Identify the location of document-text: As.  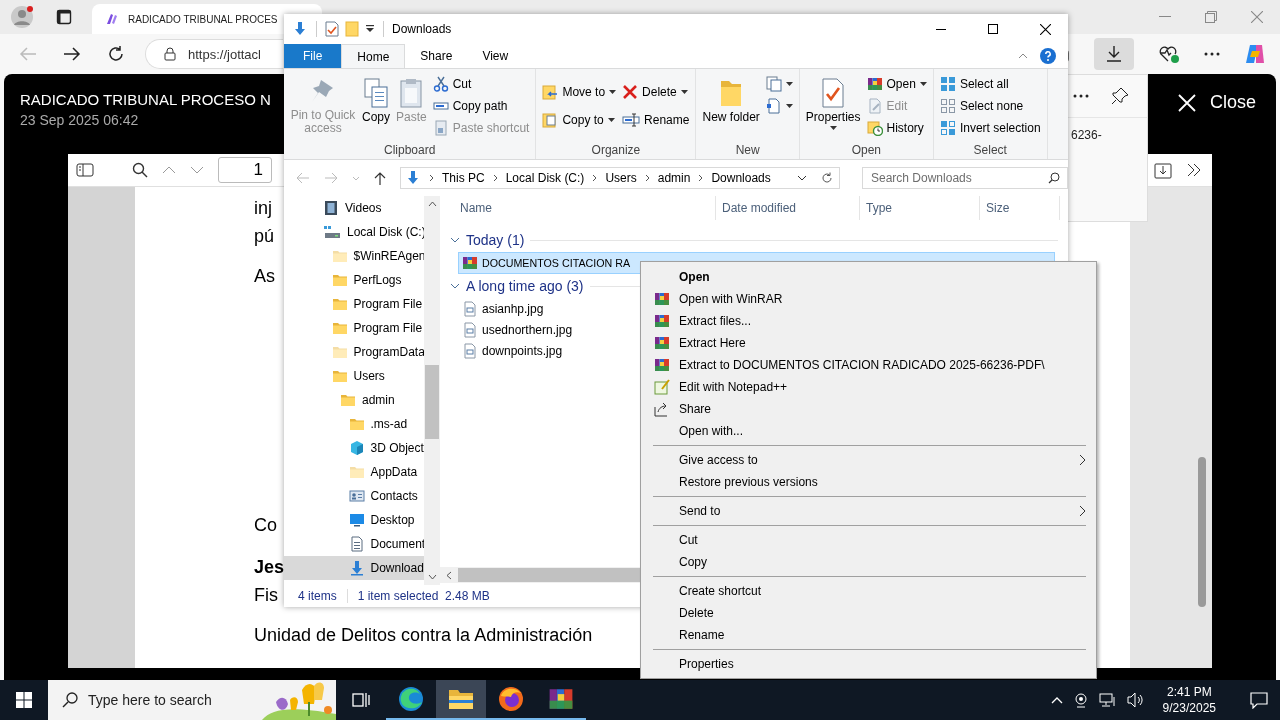
(264, 276).